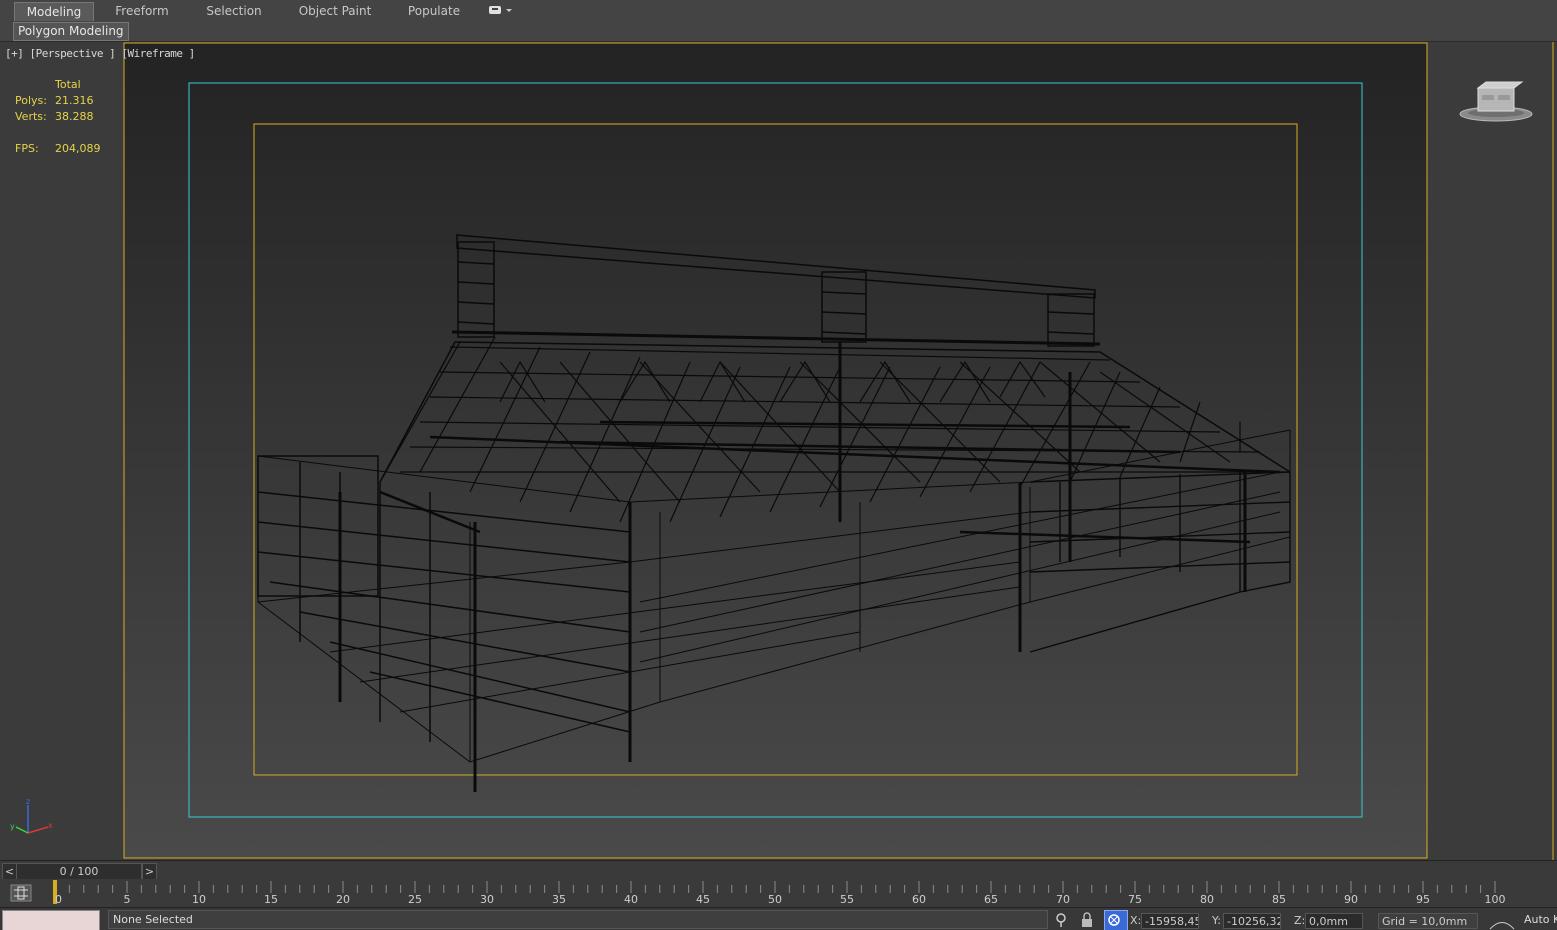  What do you see at coordinates (51, 920) in the screenshot?
I see `maxscript-listener` at bounding box center [51, 920].